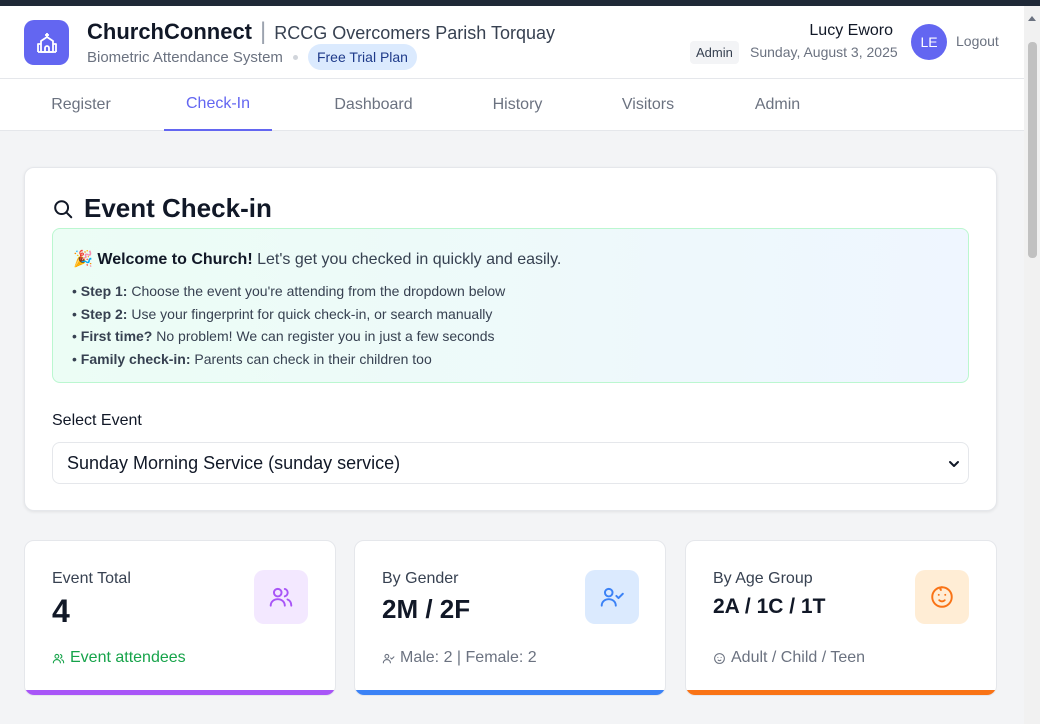  What do you see at coordinates (1032, 365) in the screenshot?
I see `page-scrollbar` at bounding box center [1032, 365].